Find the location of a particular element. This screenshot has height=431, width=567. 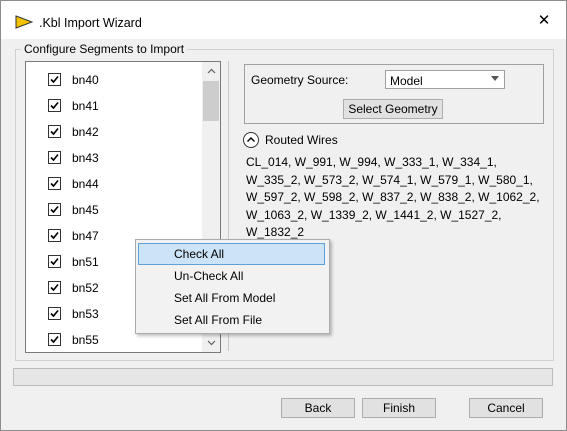

scroll-up-button is located at coordinates (211, 71).